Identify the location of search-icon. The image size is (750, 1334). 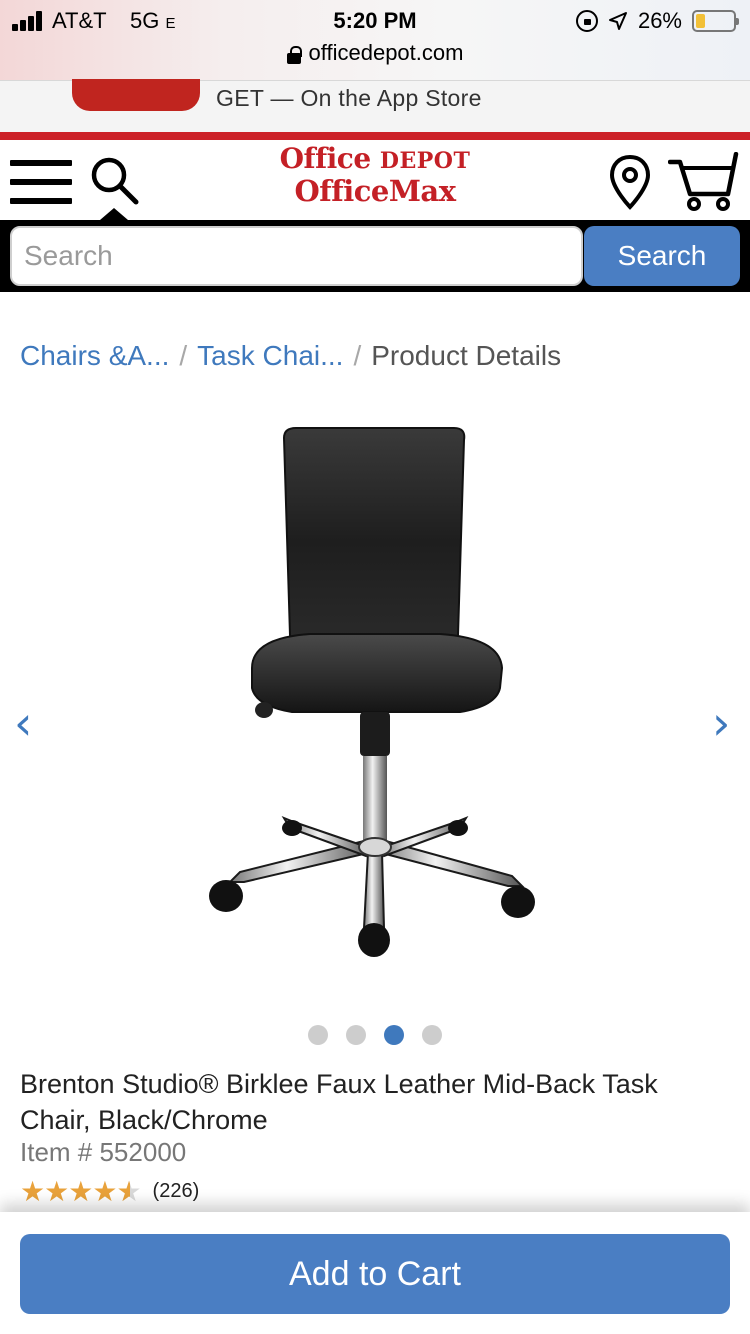
(114, 180).